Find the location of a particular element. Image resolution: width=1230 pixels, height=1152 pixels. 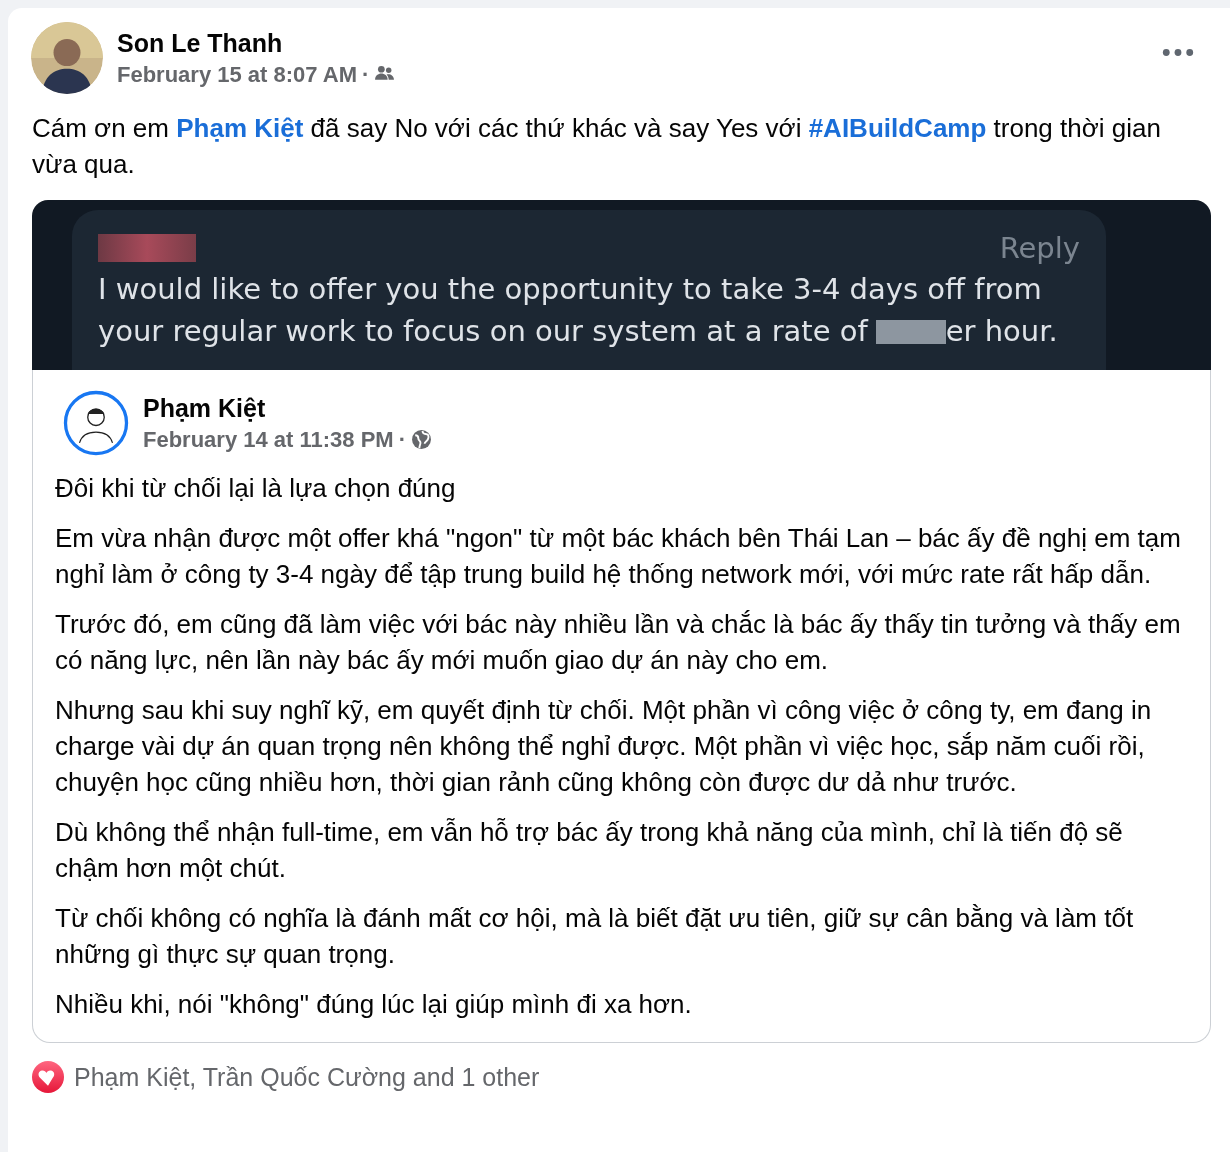

blurred-amount is located at coordinates (910, 332).